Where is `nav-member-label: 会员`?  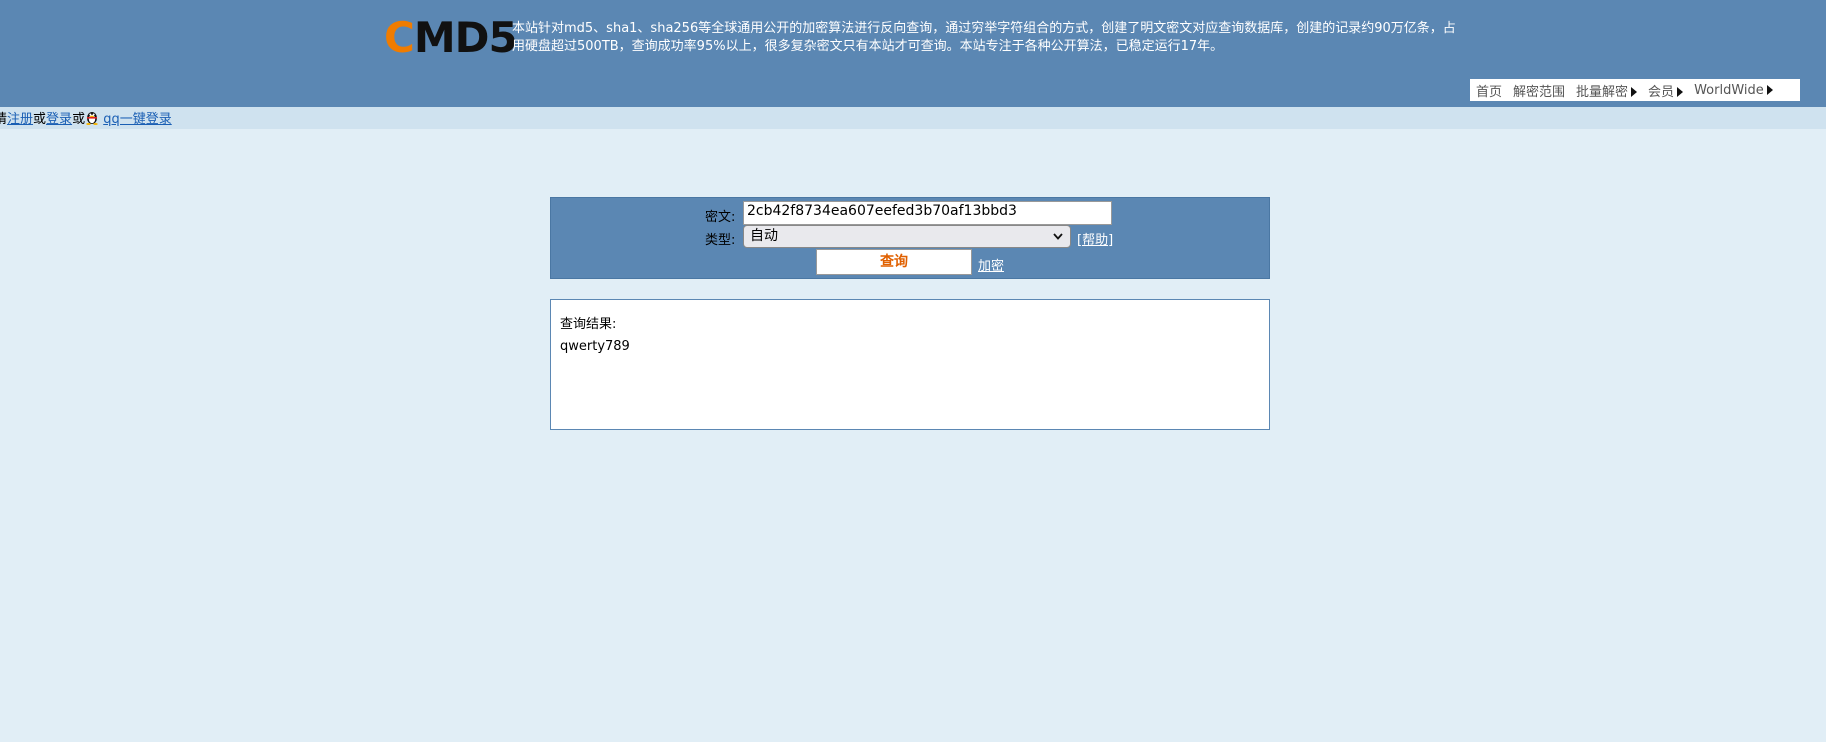
nav-member-label: 会员 is located at coordinates (1661, 92).